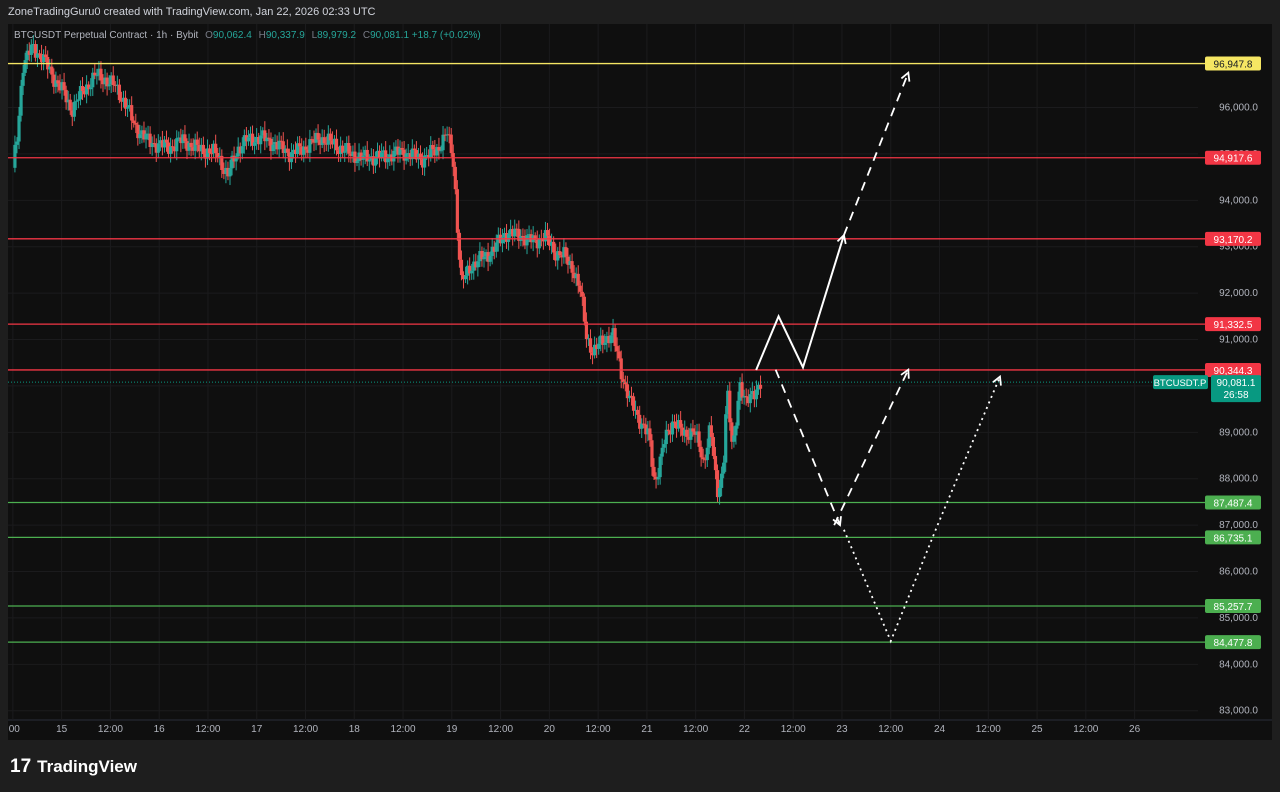 The image size is (1280, 792). Describe the element at coordinates (285, 35) in the screenshot. I see `high-value: 90,337.9` at that location.